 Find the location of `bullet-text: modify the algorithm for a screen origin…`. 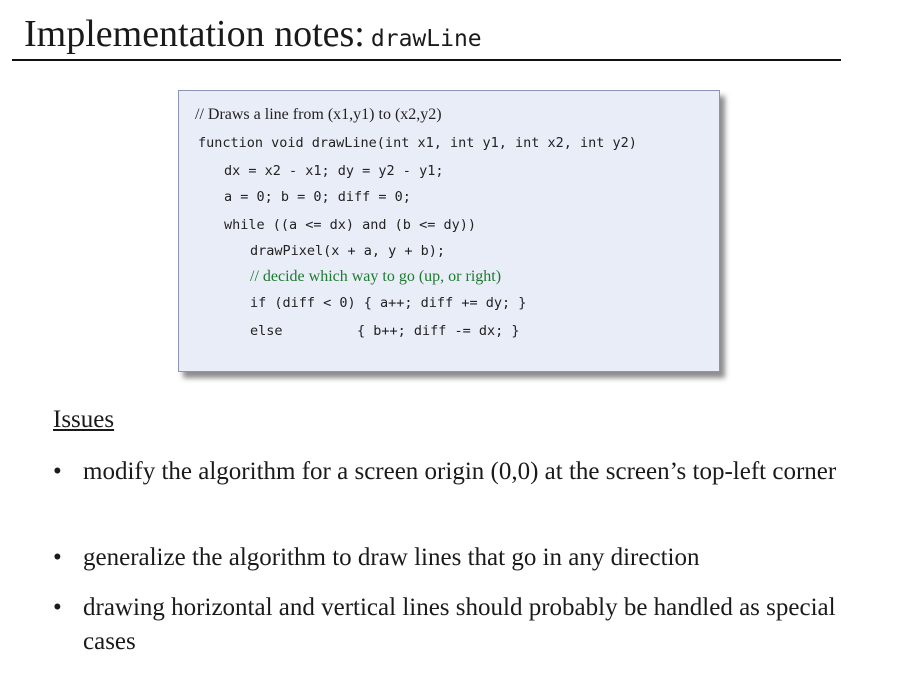

bullet-text: modify the algorithm for a screen origin… is located at coordinates (460, 471).